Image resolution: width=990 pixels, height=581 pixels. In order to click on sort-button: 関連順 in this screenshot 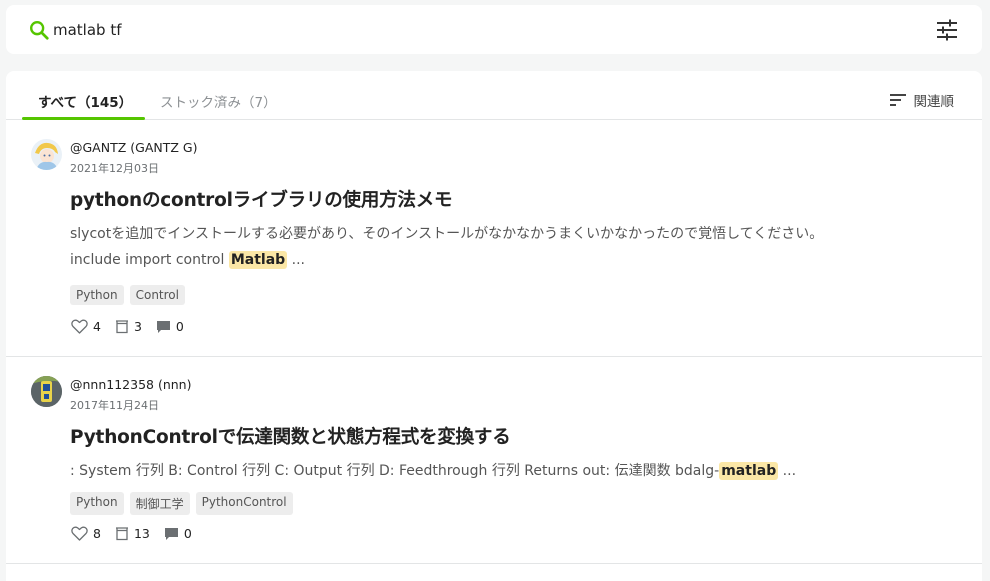, I will do `click(922, 100)`.